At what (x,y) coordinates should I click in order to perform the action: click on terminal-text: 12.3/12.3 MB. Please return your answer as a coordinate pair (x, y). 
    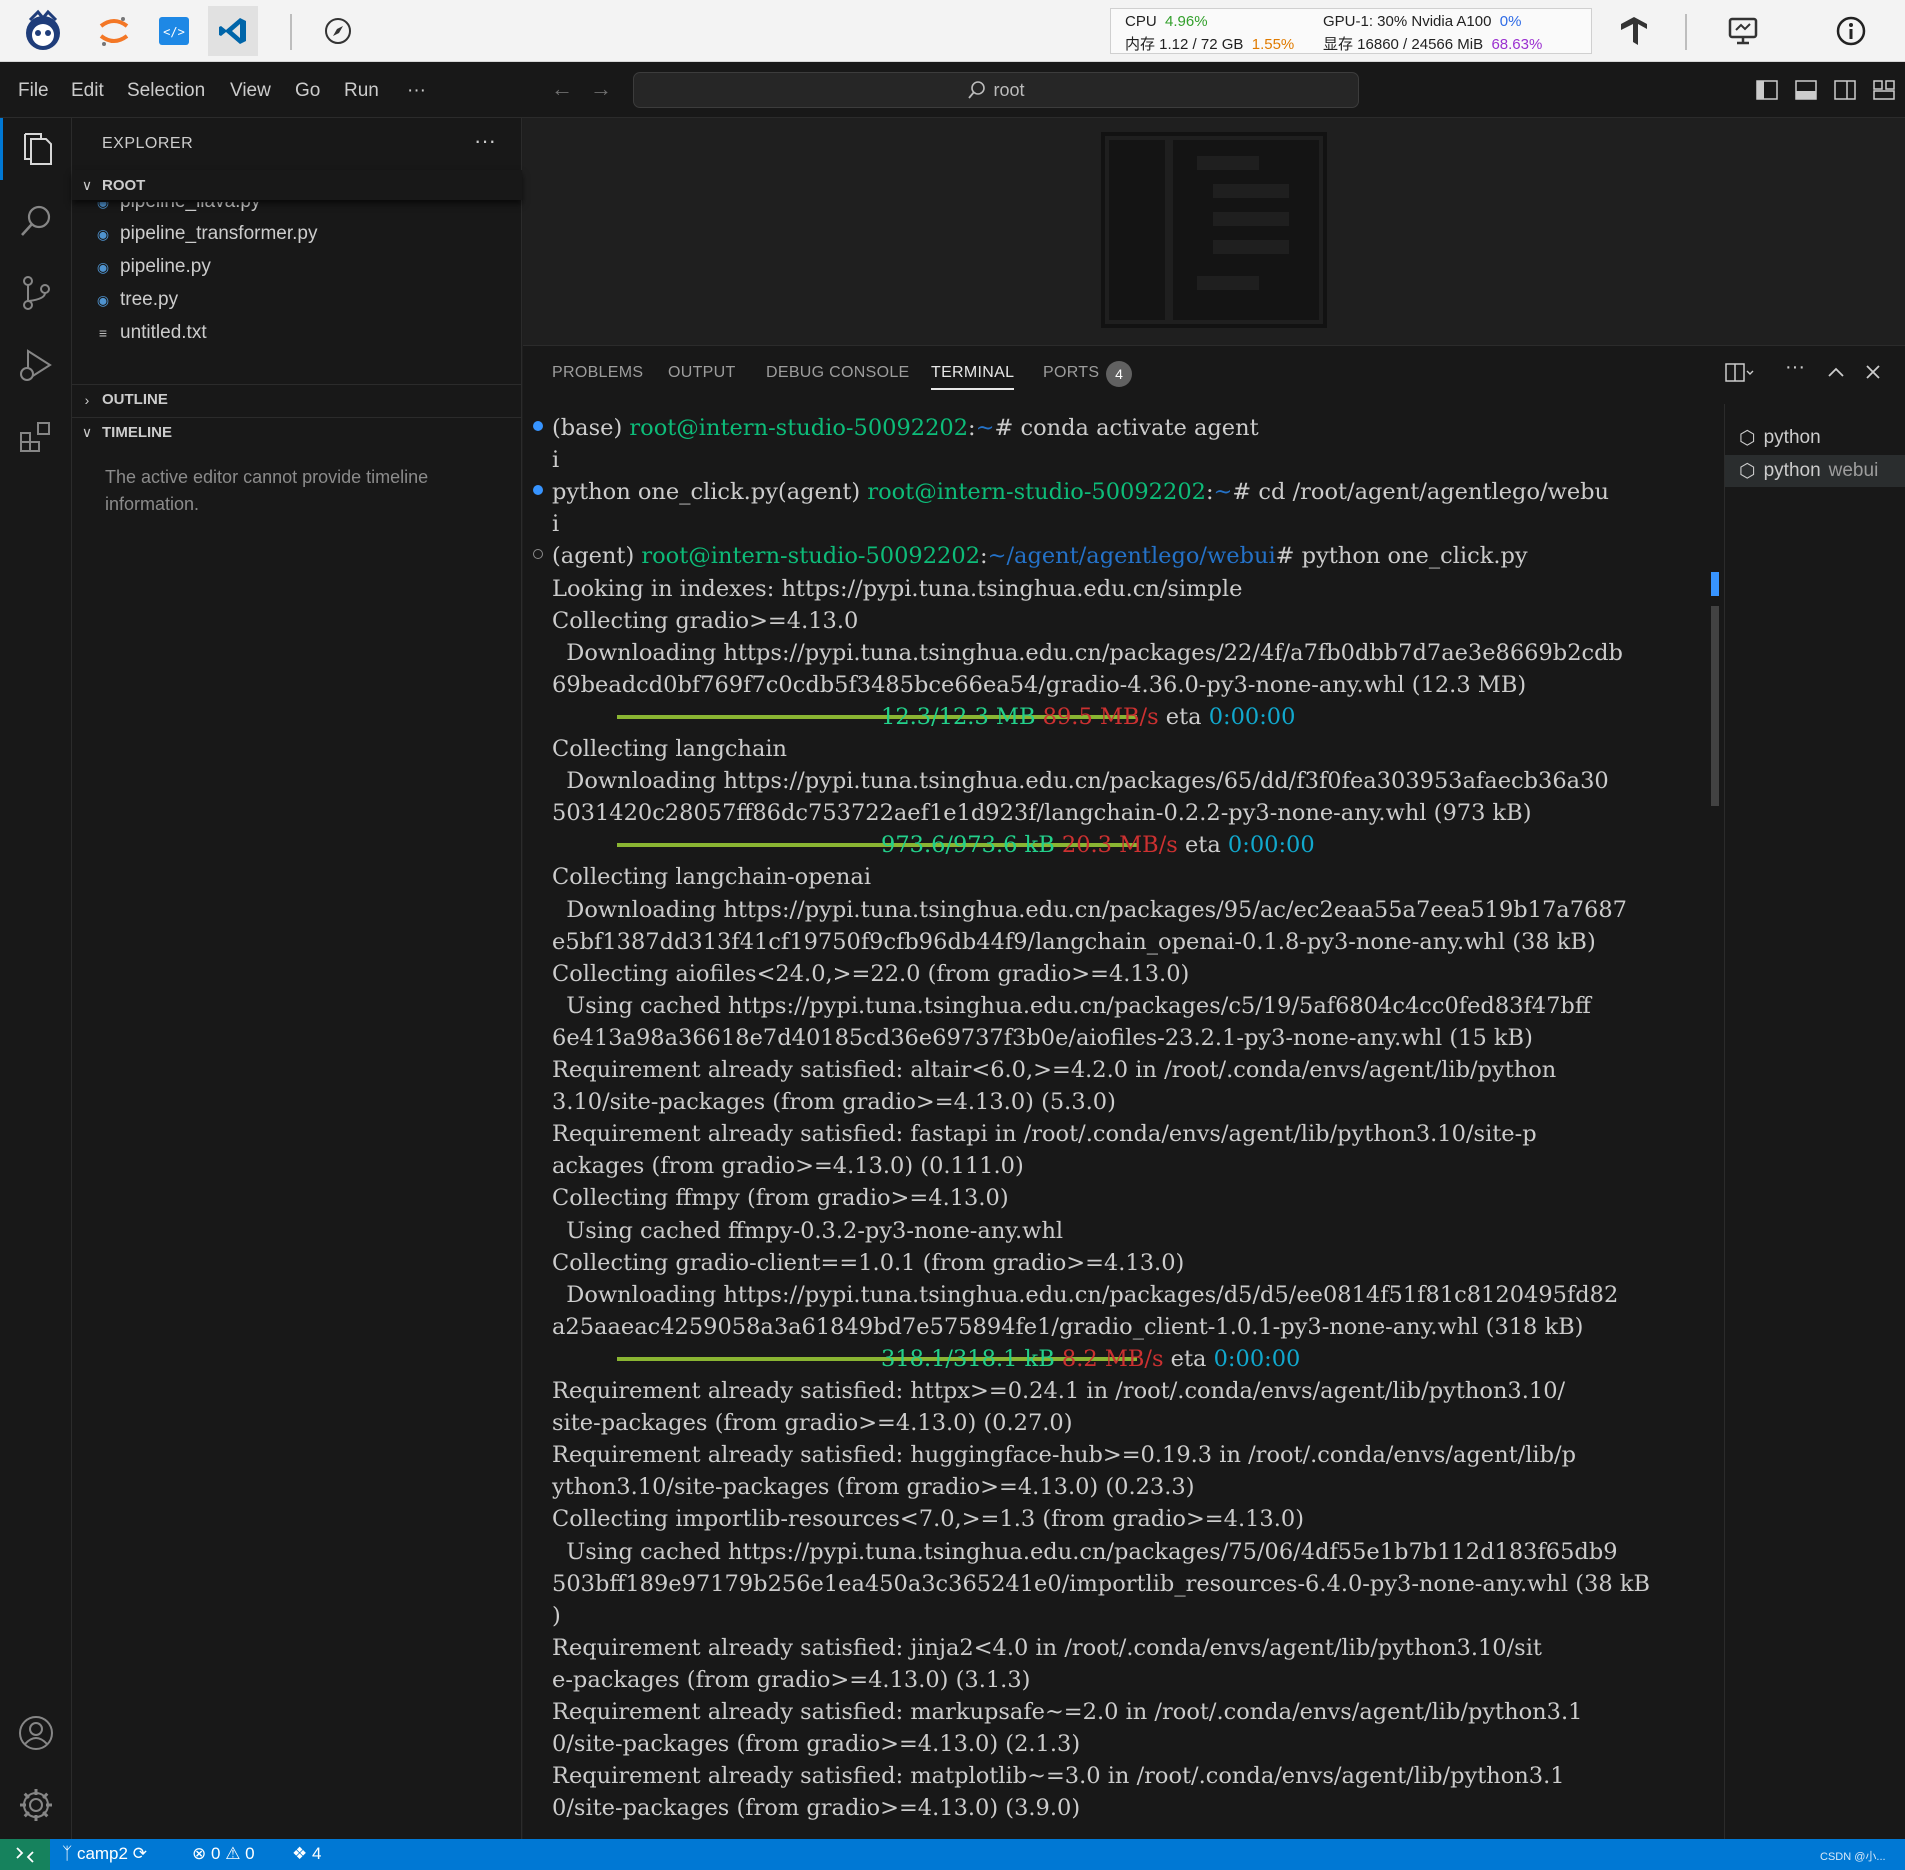
    Looking at the image, I should click on (958, 716).